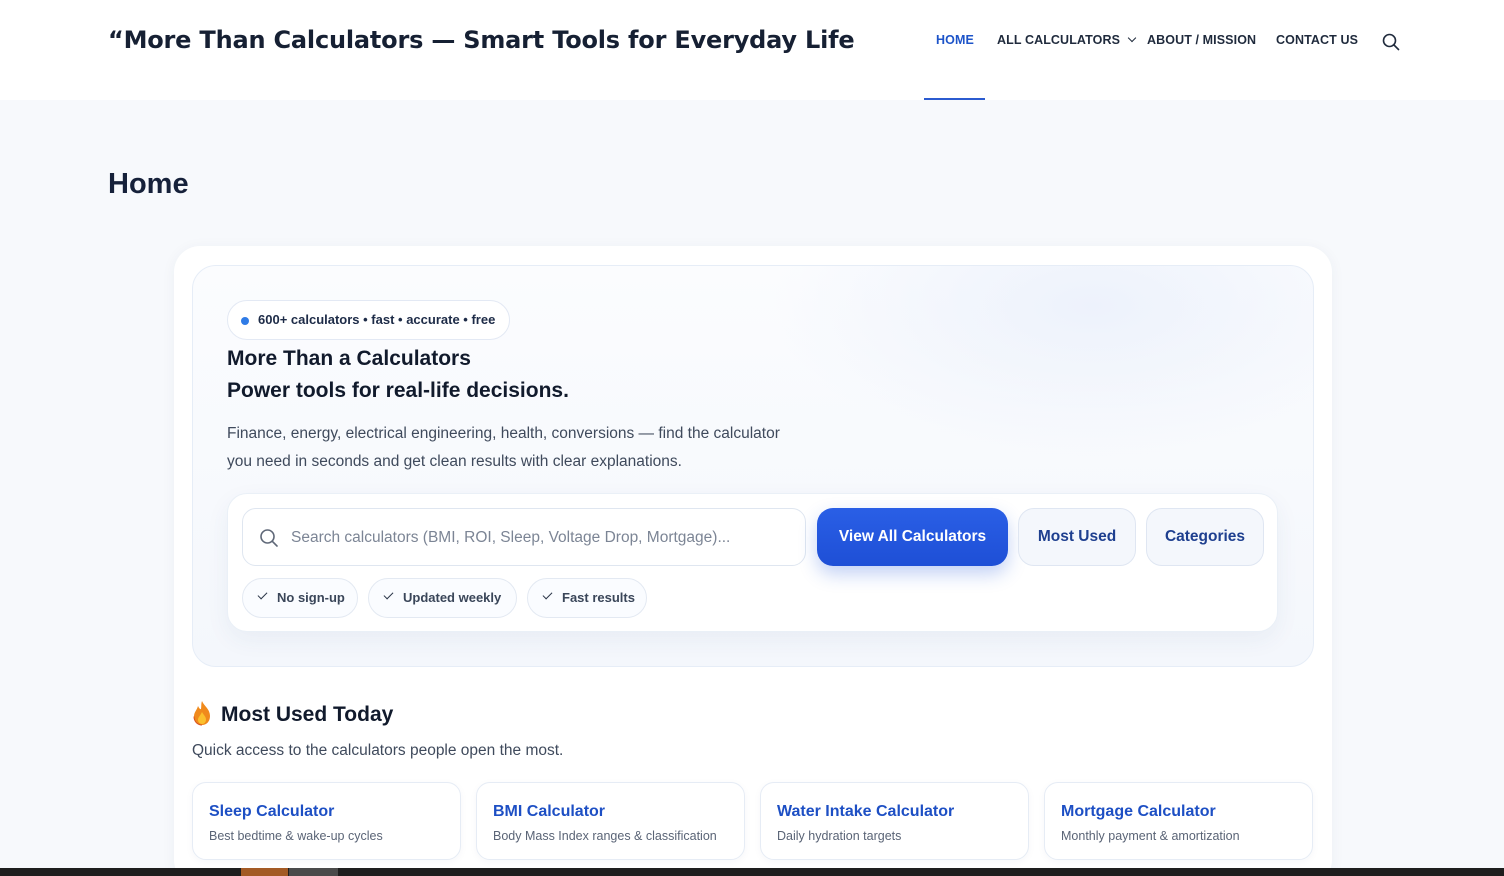  I want to click on feature-chip-label: Updated weekly, so click(452, 597).